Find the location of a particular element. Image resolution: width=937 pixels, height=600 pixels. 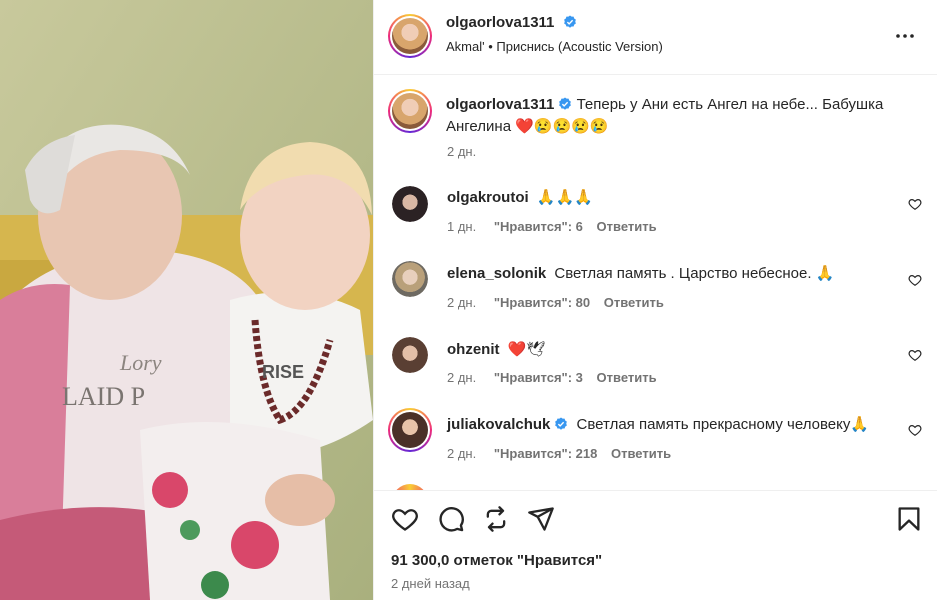

comment-username: elena_solonik is located at coordinates (496, 273).